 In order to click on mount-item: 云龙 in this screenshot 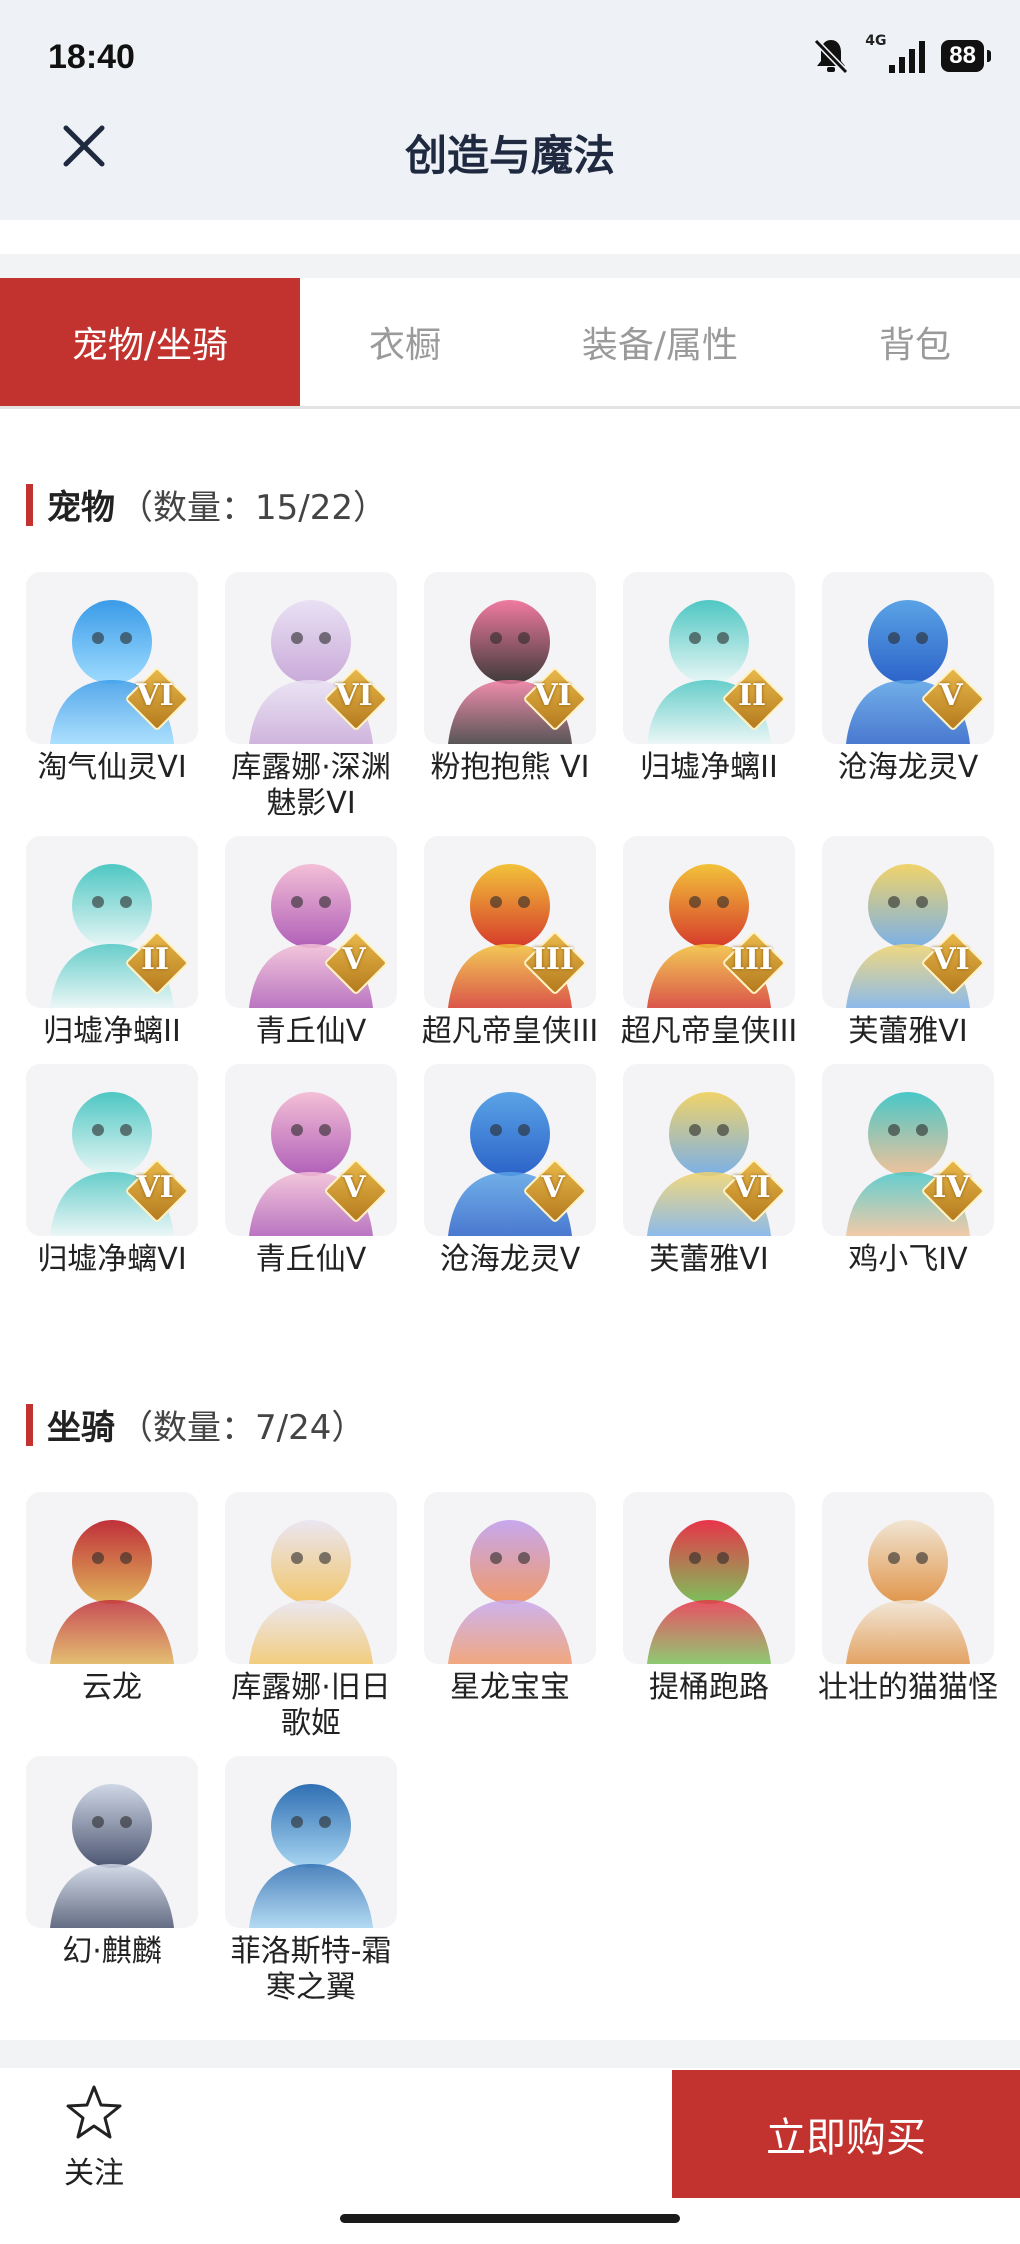, I will do `click(112, 1617)`.